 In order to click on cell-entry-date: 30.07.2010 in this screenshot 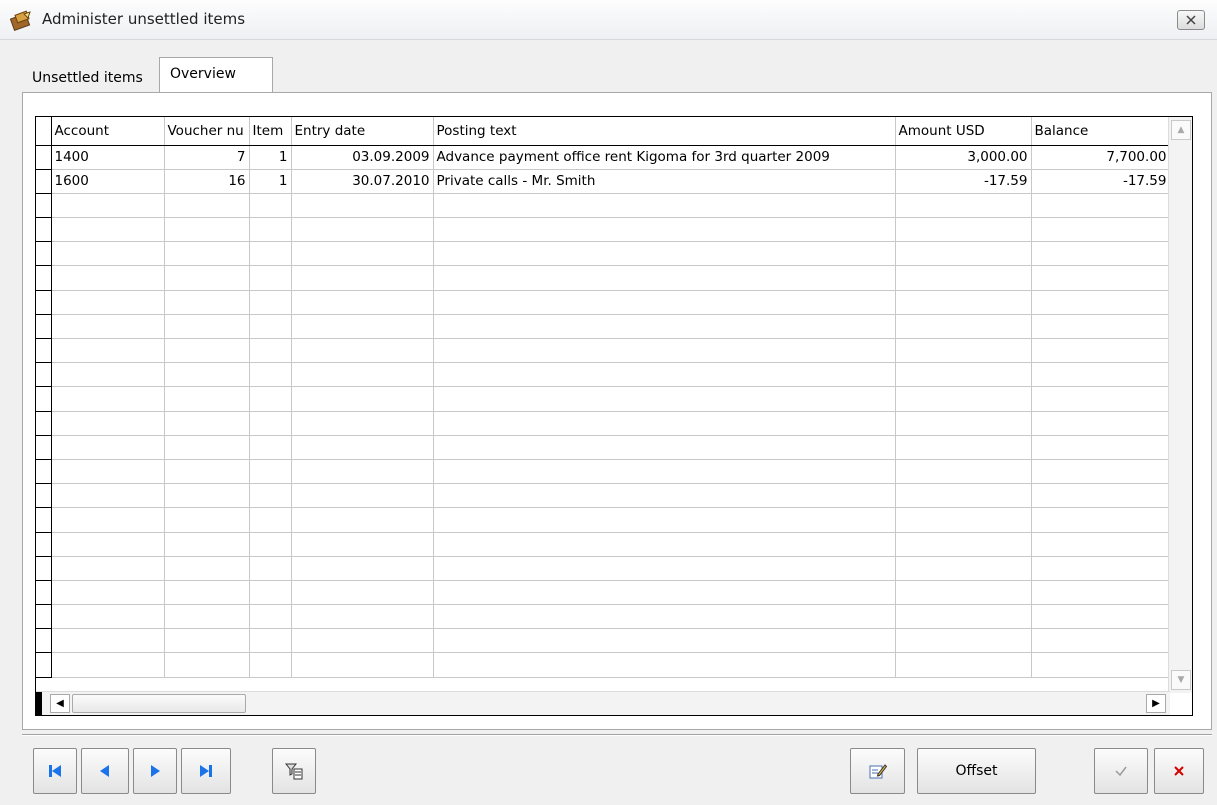, I will do `click(362, 181)`.